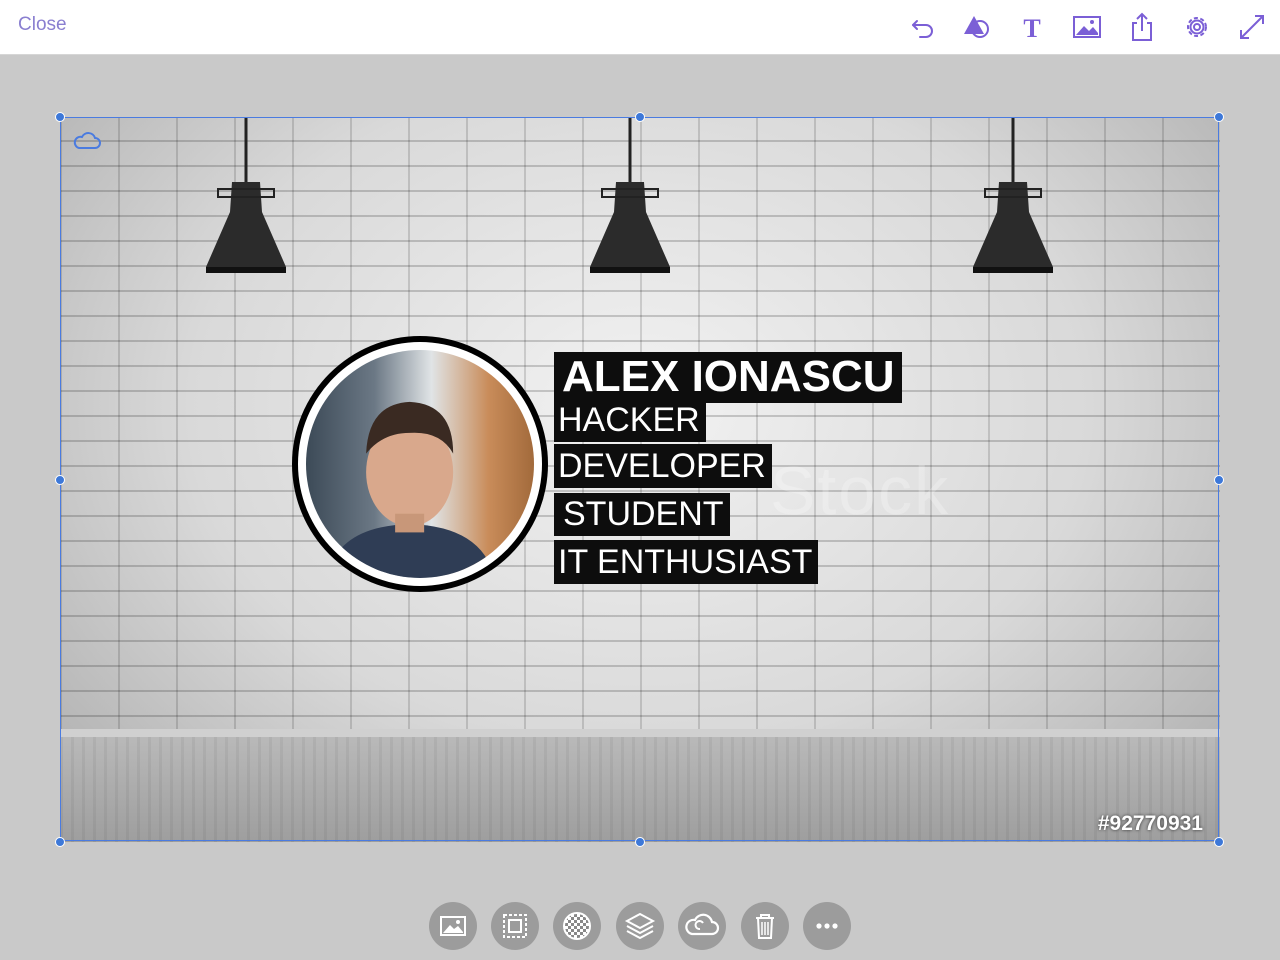 This screenshot has height=960, width=1280. I want to click on avatar-photo, so click(420, 464).